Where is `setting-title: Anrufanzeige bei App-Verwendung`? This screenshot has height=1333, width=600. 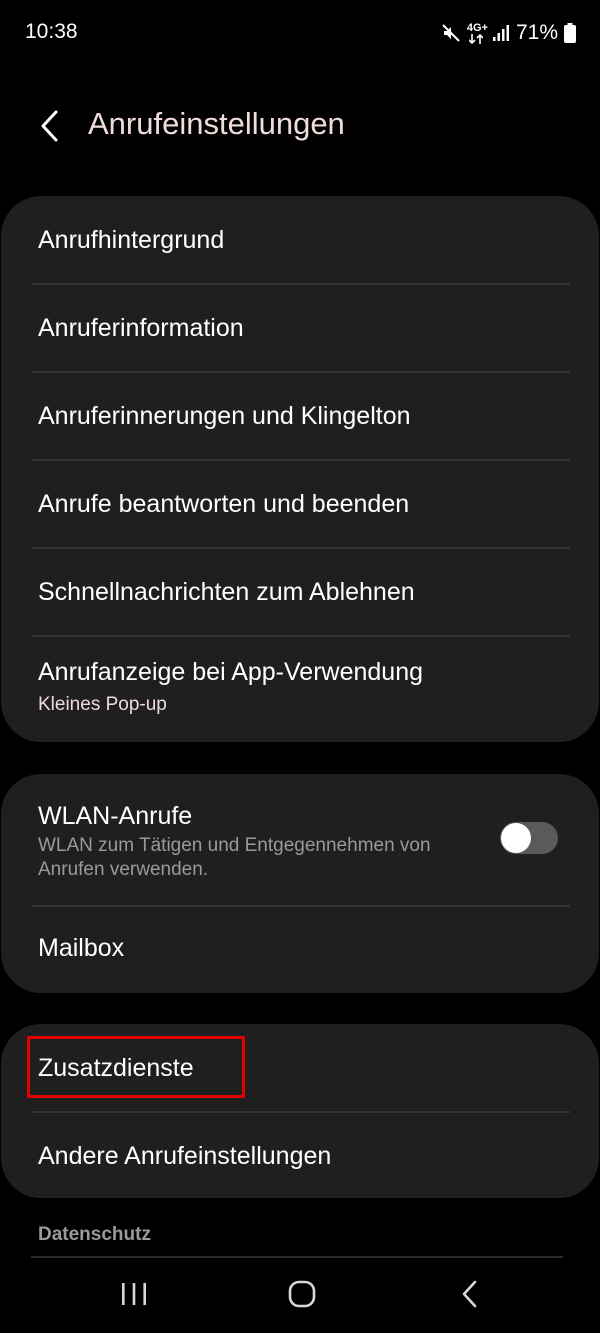 setting-title: Anrufanzeige bei App-Verwendung is located at coordinates (231, 672).